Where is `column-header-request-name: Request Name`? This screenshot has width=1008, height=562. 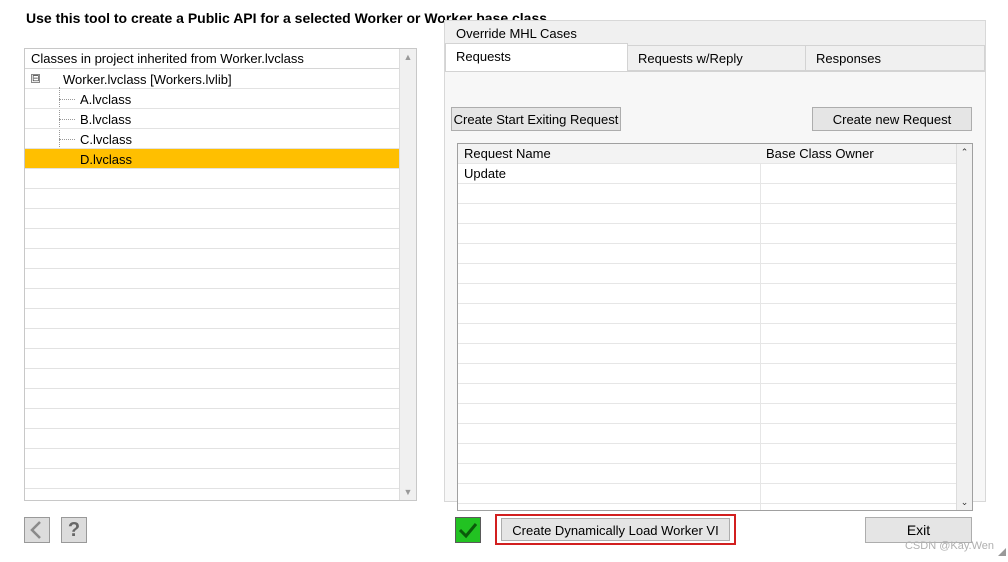 column-header-request-name: Request Name is located at coordinates (609, 154).